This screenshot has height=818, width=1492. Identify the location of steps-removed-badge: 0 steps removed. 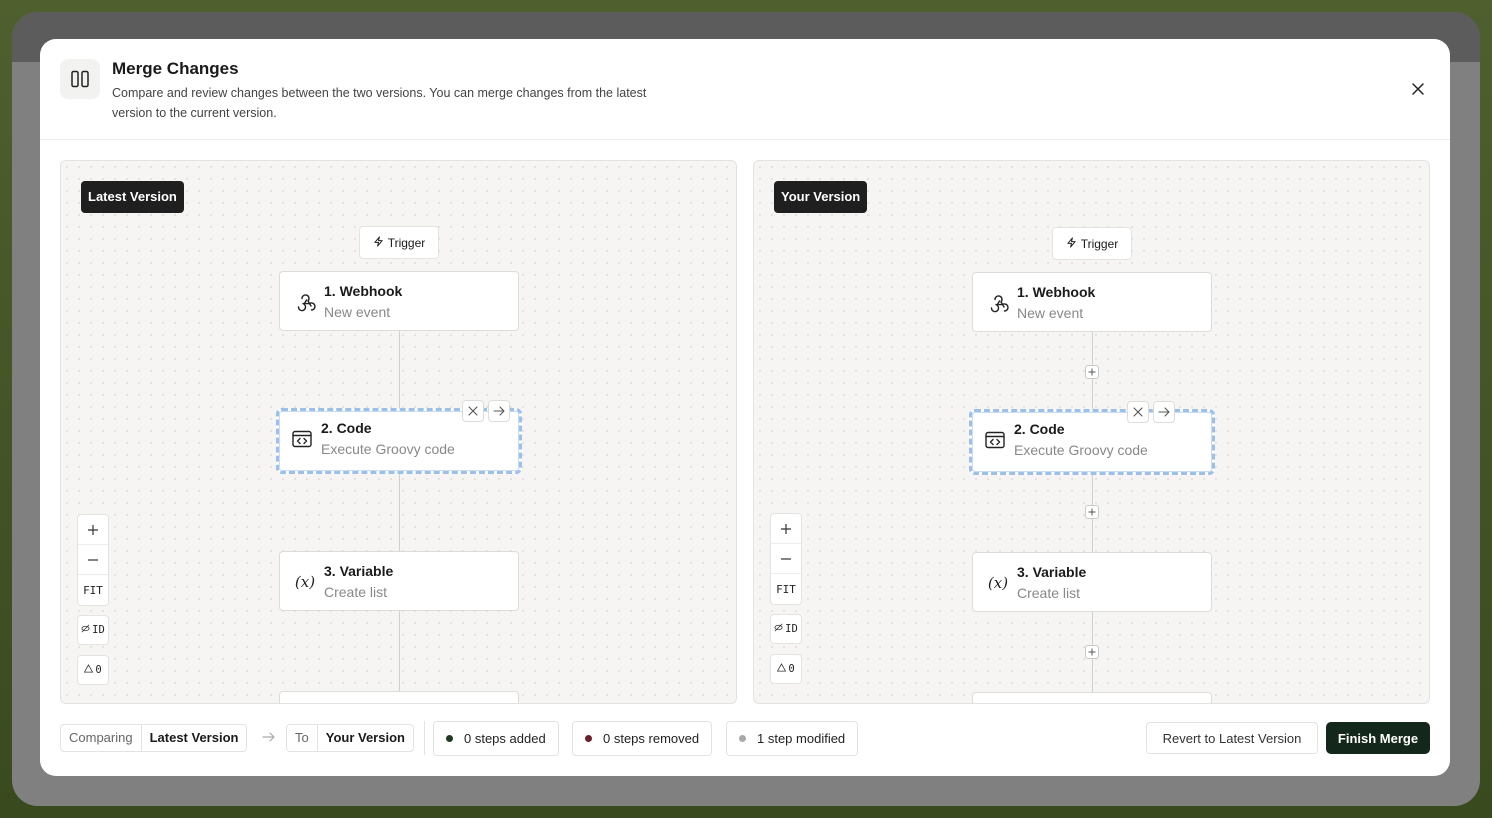
(642, 738).